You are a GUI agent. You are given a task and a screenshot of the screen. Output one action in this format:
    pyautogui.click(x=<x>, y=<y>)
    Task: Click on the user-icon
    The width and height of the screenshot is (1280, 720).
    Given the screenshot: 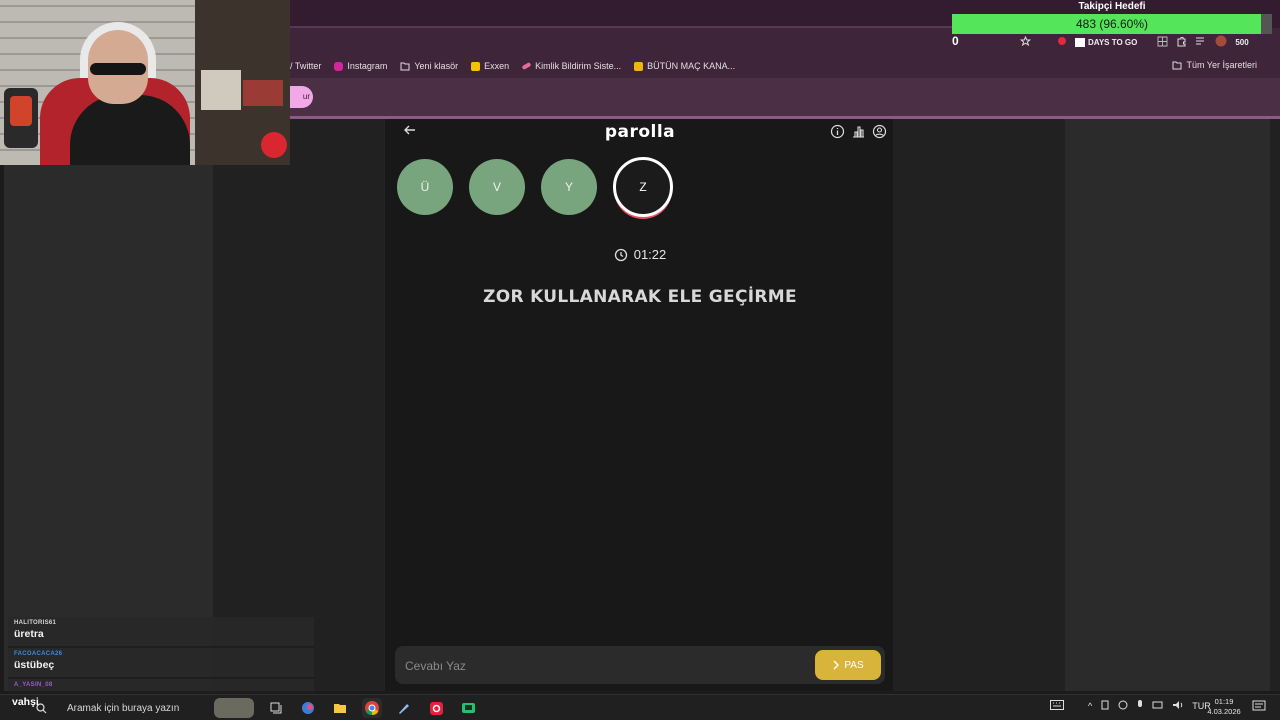 What is the action you would take?
    pyautogui.click(x=879, y=131)
    